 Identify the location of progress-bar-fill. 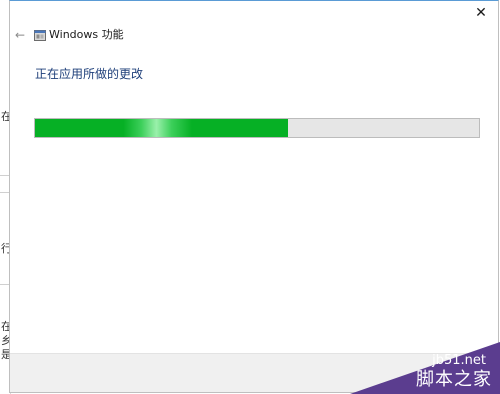
(162, 128).